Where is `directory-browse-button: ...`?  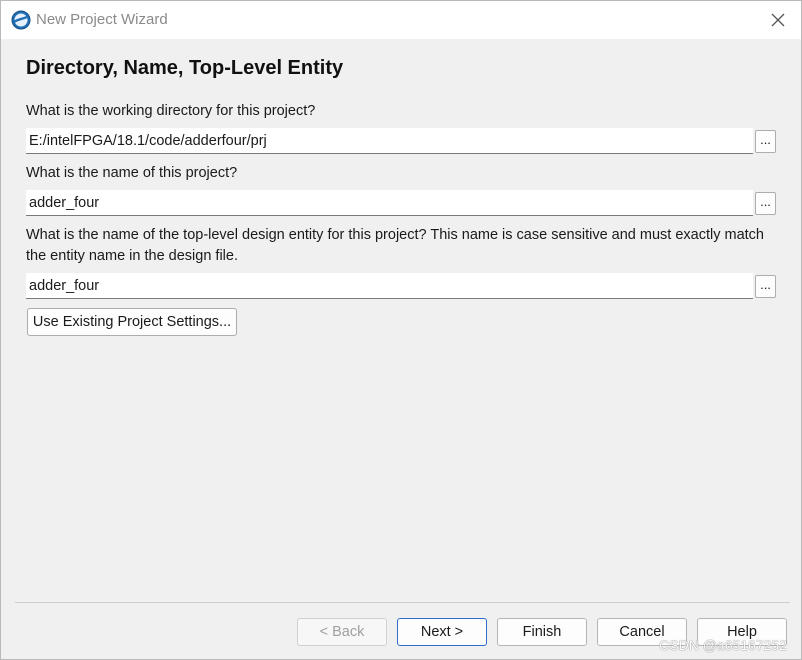 directory-browse-button: ... is located at coordinates (765, 141).